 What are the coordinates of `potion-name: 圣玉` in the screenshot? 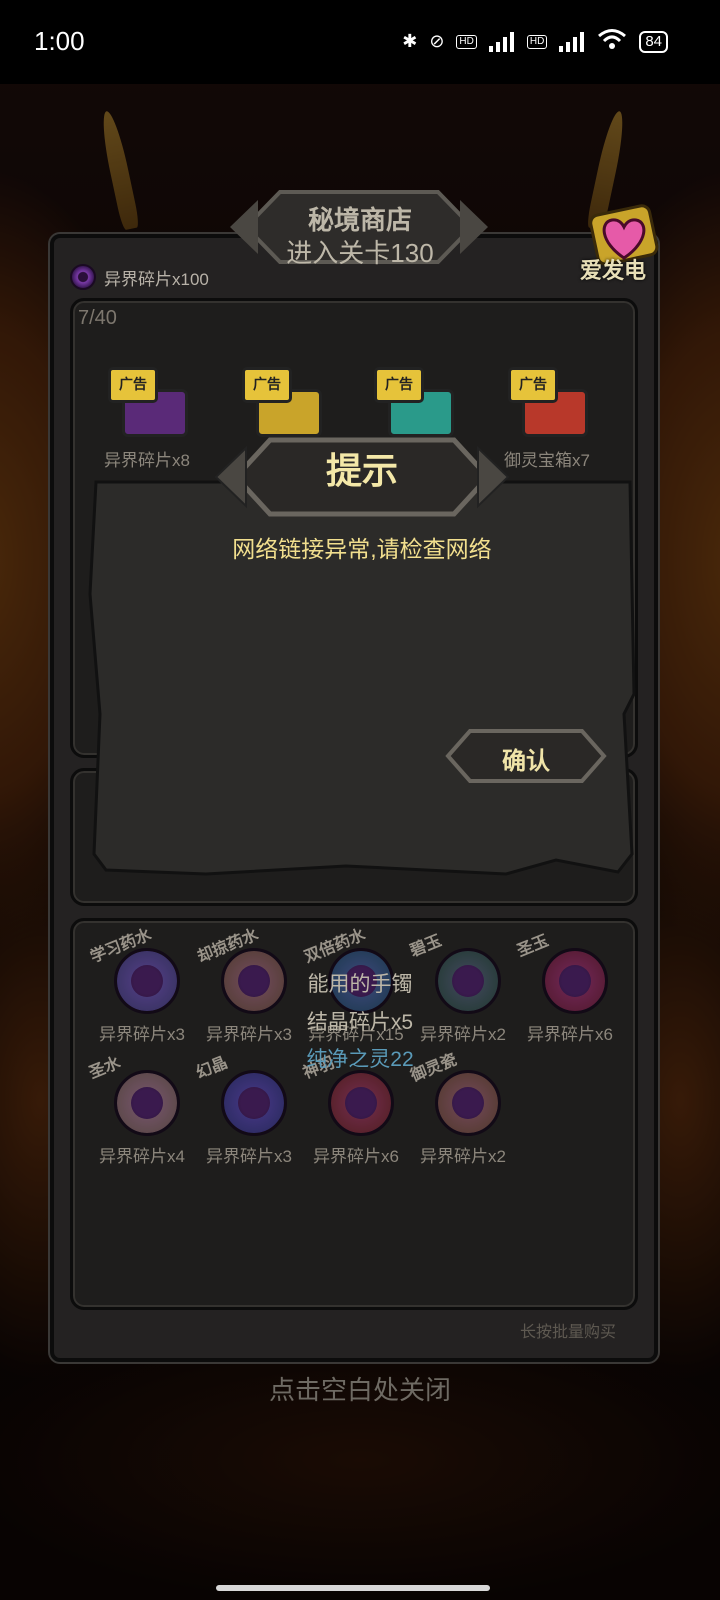 It's located at (532, 946).